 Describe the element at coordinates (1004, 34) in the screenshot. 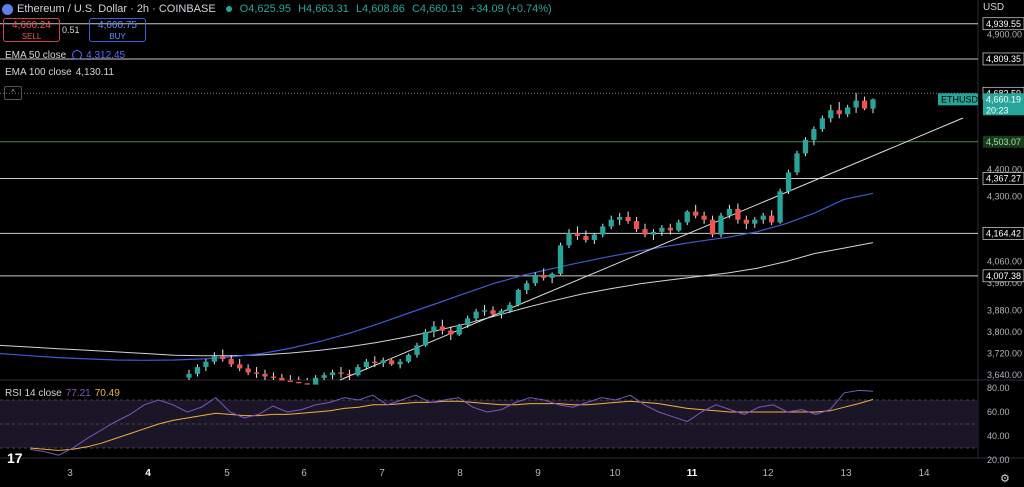

I see `price-tick-label: 4,900.00` at that location.